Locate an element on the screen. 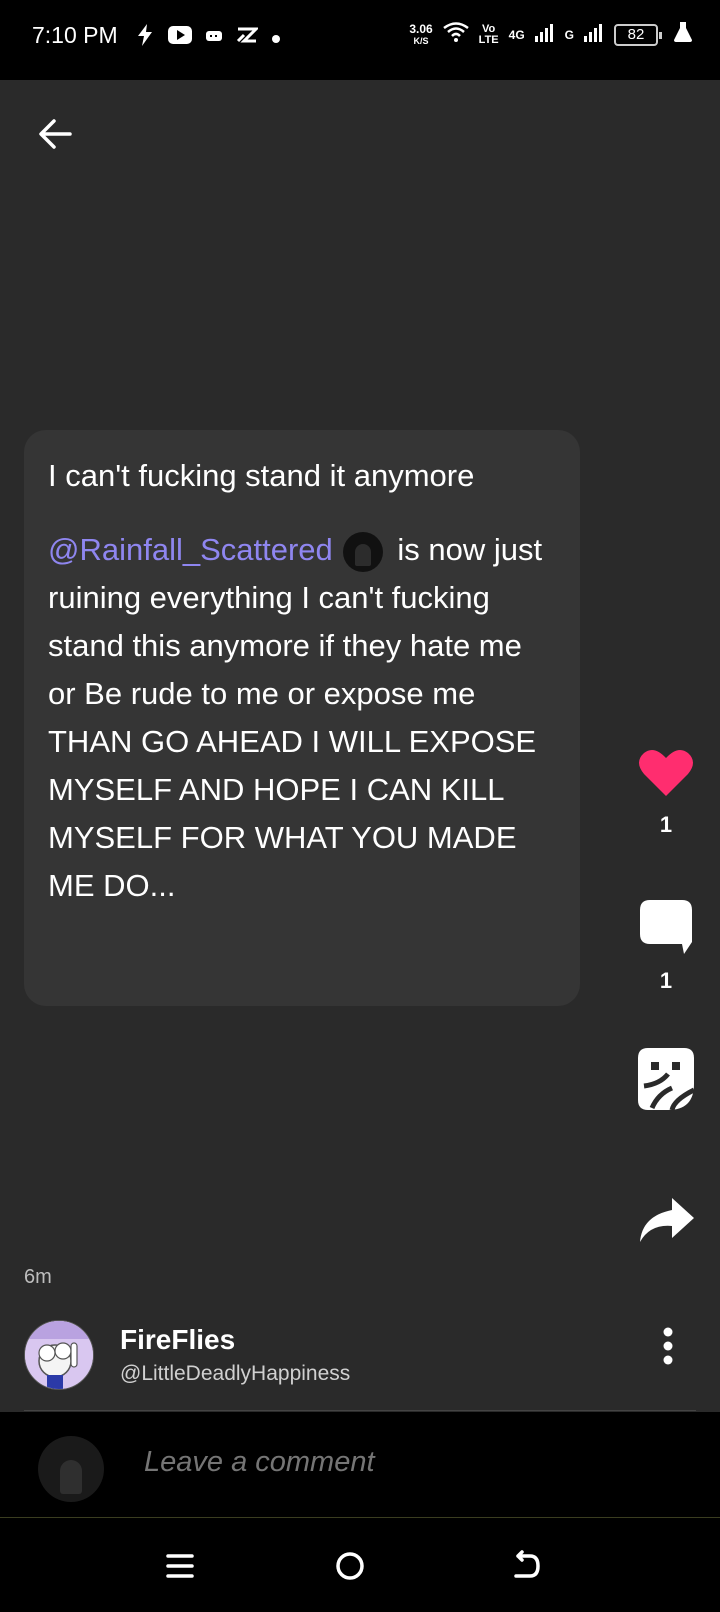 Image resolution: width=720 pixels, height=1612 pixels. speed-unit: K/S is located at coordinates (421, 40).